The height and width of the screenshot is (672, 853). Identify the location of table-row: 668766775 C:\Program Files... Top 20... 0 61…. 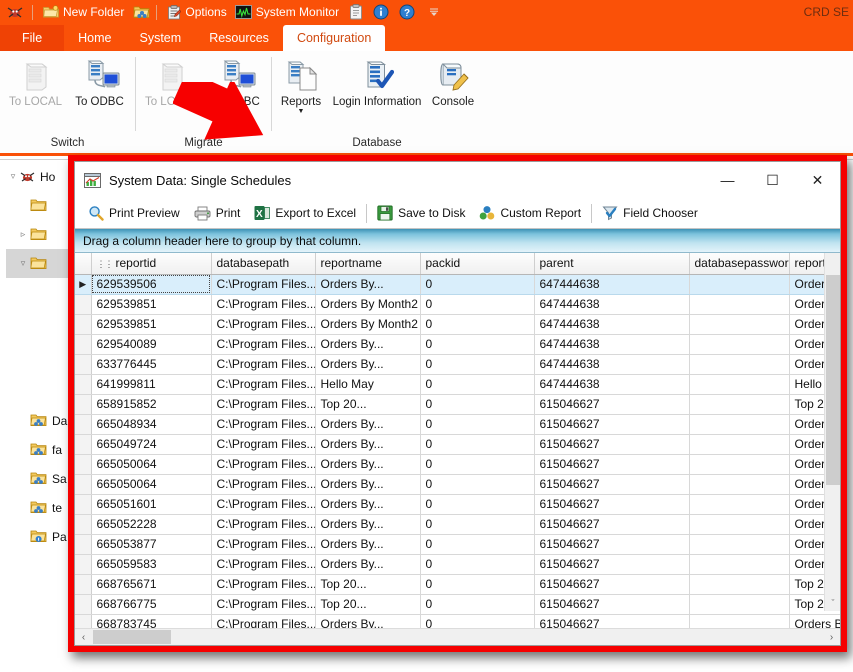
(457, 604).